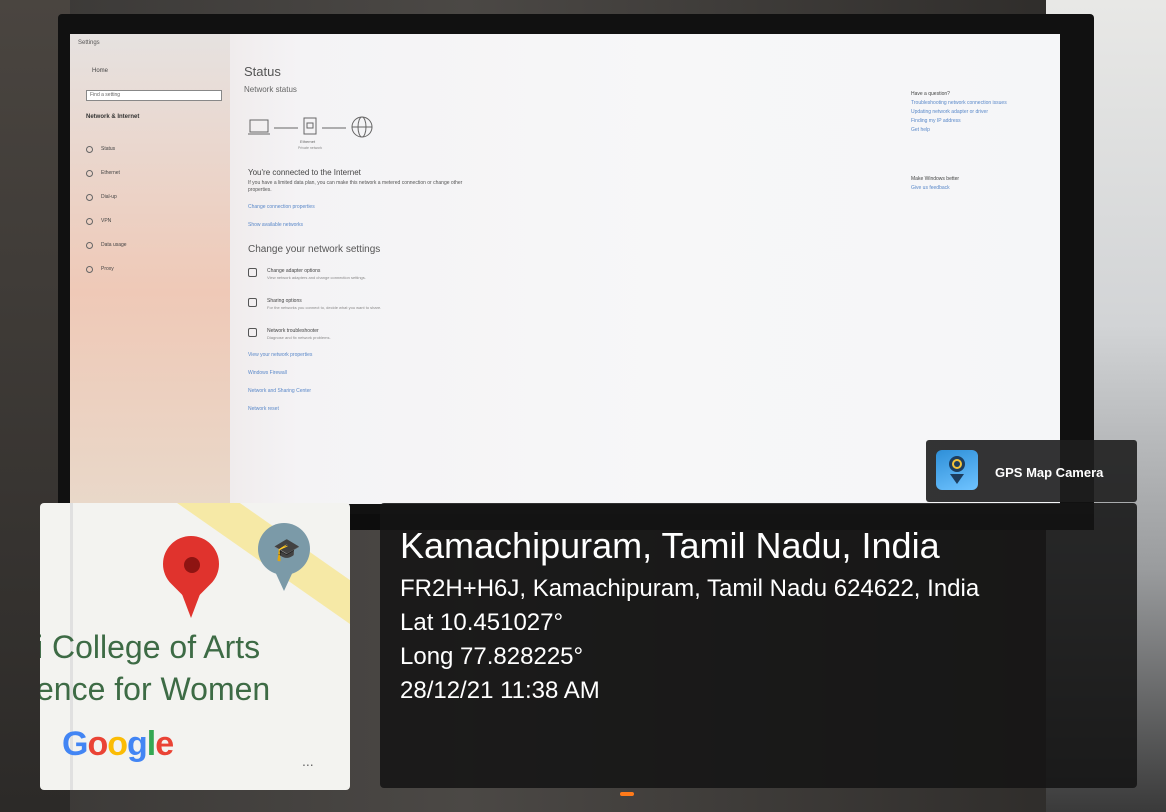  What do you see at coordinates (252, 332) in the screenshot?
I see `warning-icon` at bounding box center [252, 332].